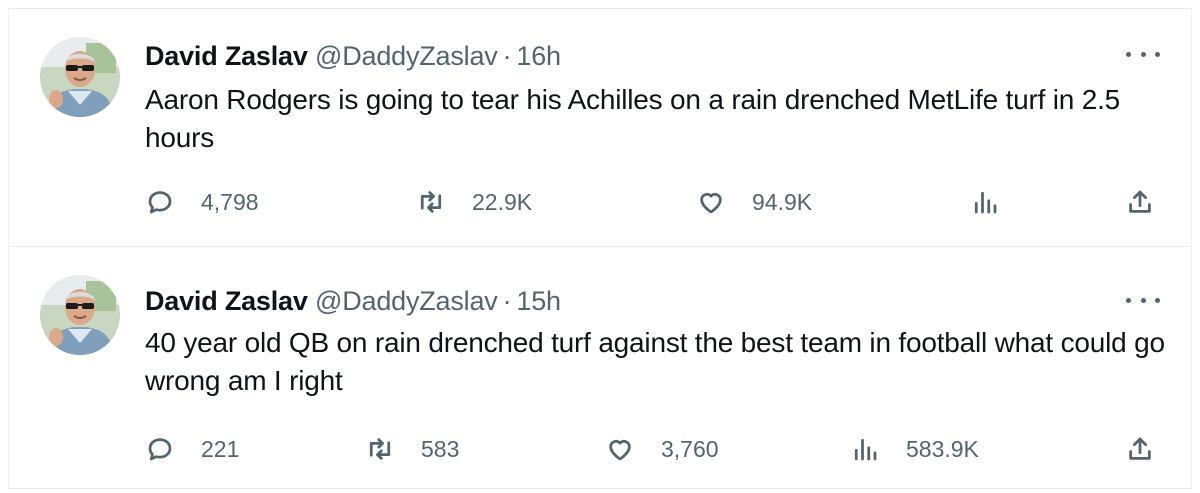  What do you see at coordinates (412, 449) in the screenshot?
I see `repost-button: 583` at bounding box center [412, 449].